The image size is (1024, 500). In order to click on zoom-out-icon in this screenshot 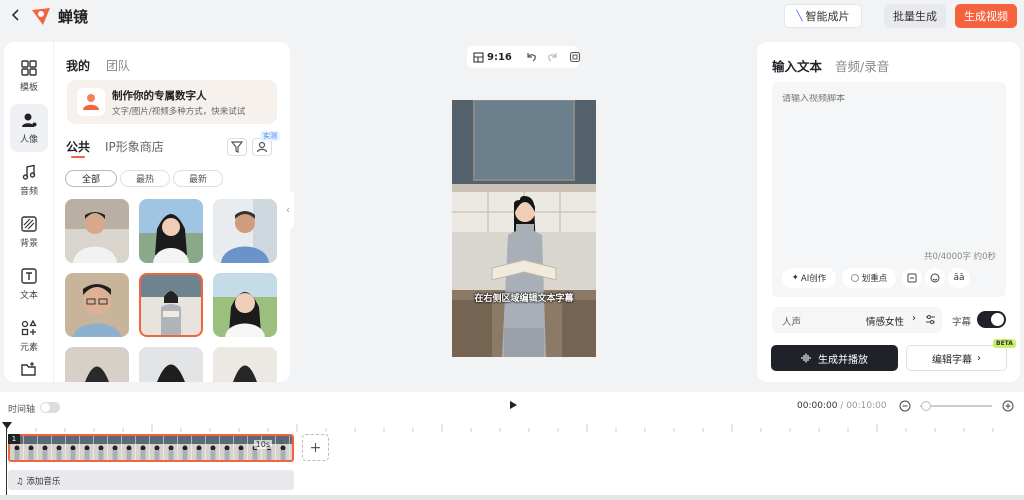, I will do `click(905, 406)`.